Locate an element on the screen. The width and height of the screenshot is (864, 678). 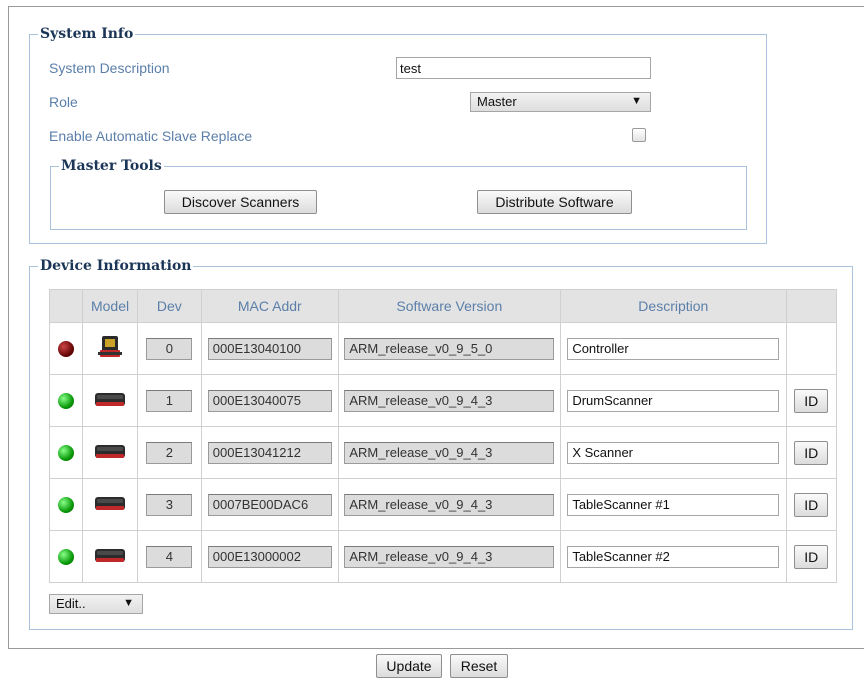
col-mac: MAC Addr is located at coordinates (270, 306).